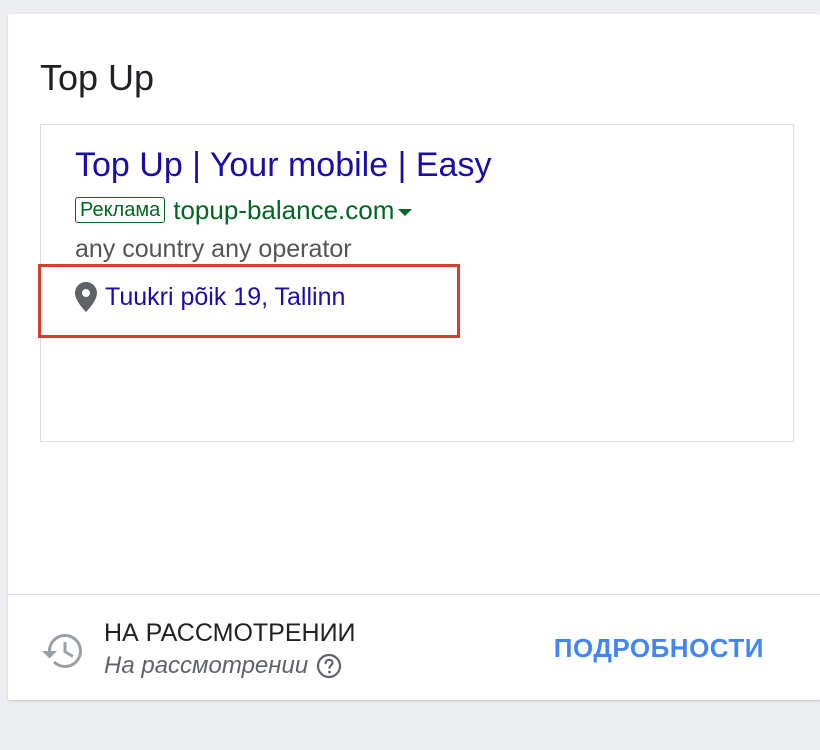 The height and width of the screenshot is (750, 820). Describe the element at coordinates (97, 77) in the screenshot. I see `card-title: Top Up` at that location.